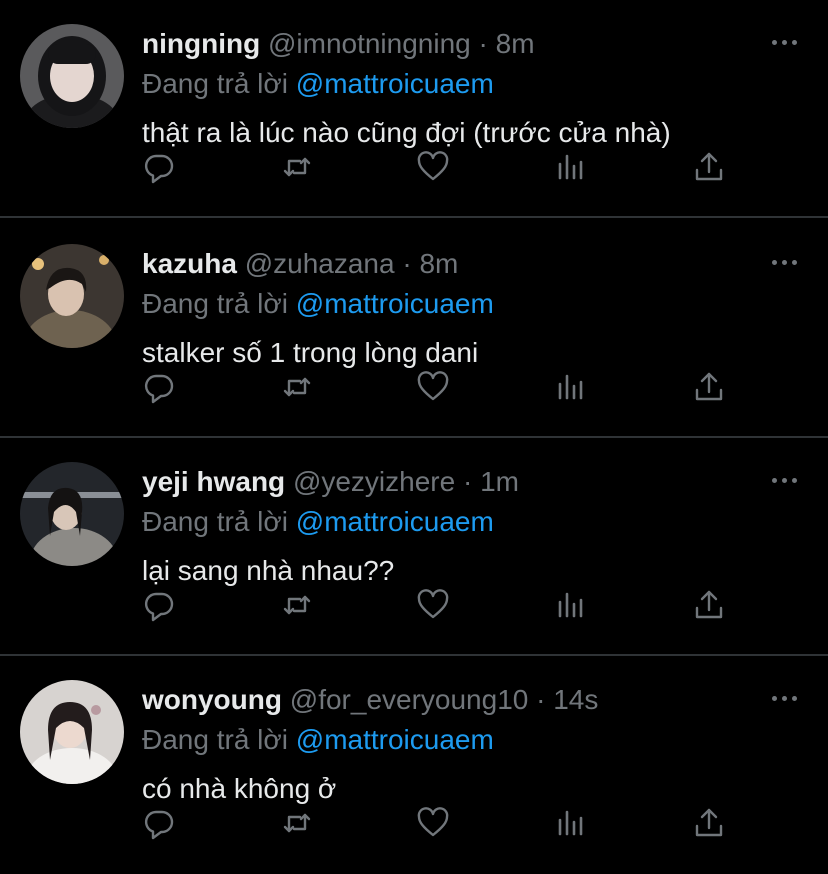  I want to click on user-handle: @yezyizhere, so click(374, 481).